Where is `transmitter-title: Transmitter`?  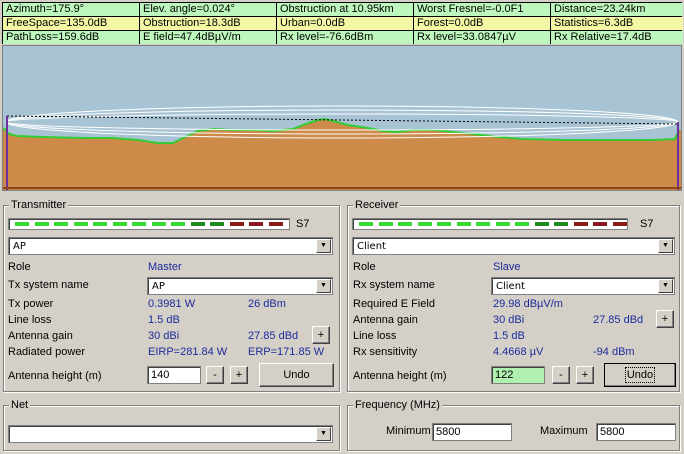 transmitter-title: Transmitter is located at coordinates (39, 205).